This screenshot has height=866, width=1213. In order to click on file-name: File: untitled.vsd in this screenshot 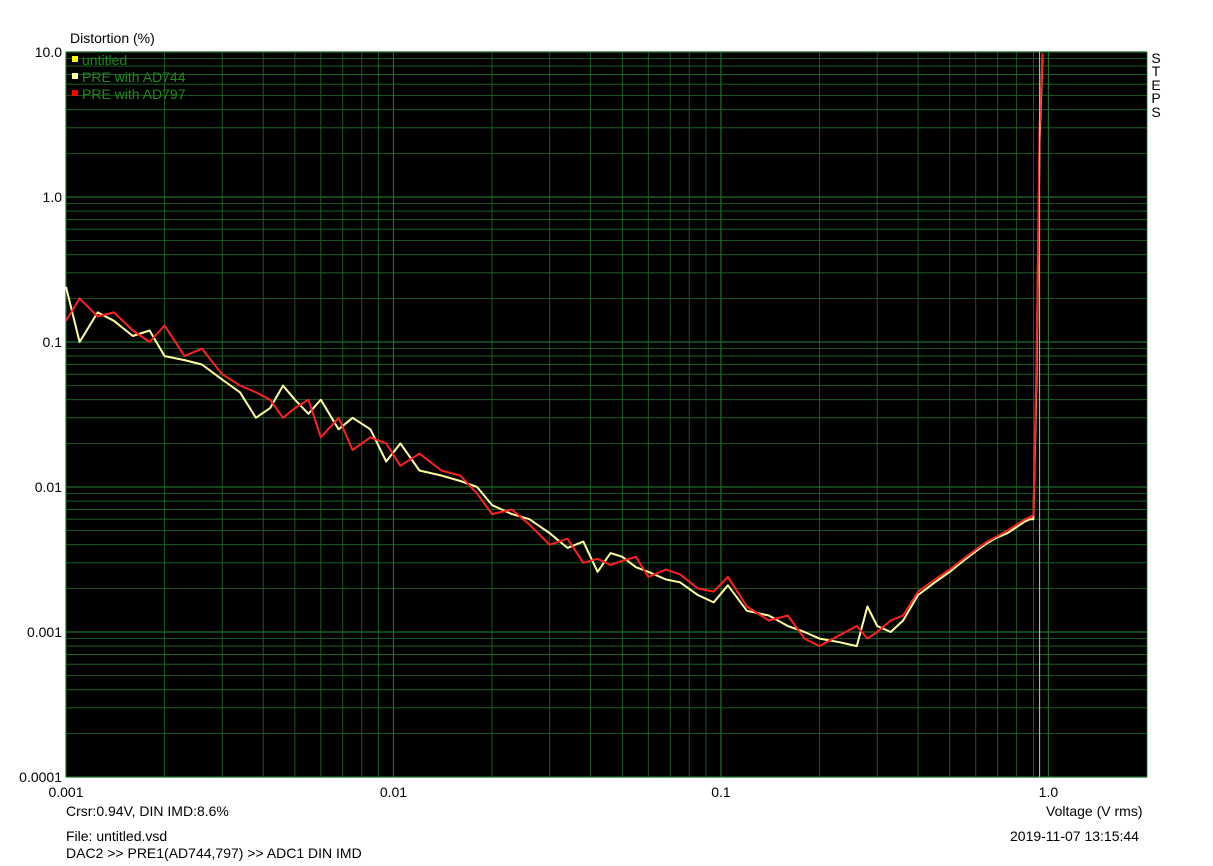, I will do `click(117, 836)`.